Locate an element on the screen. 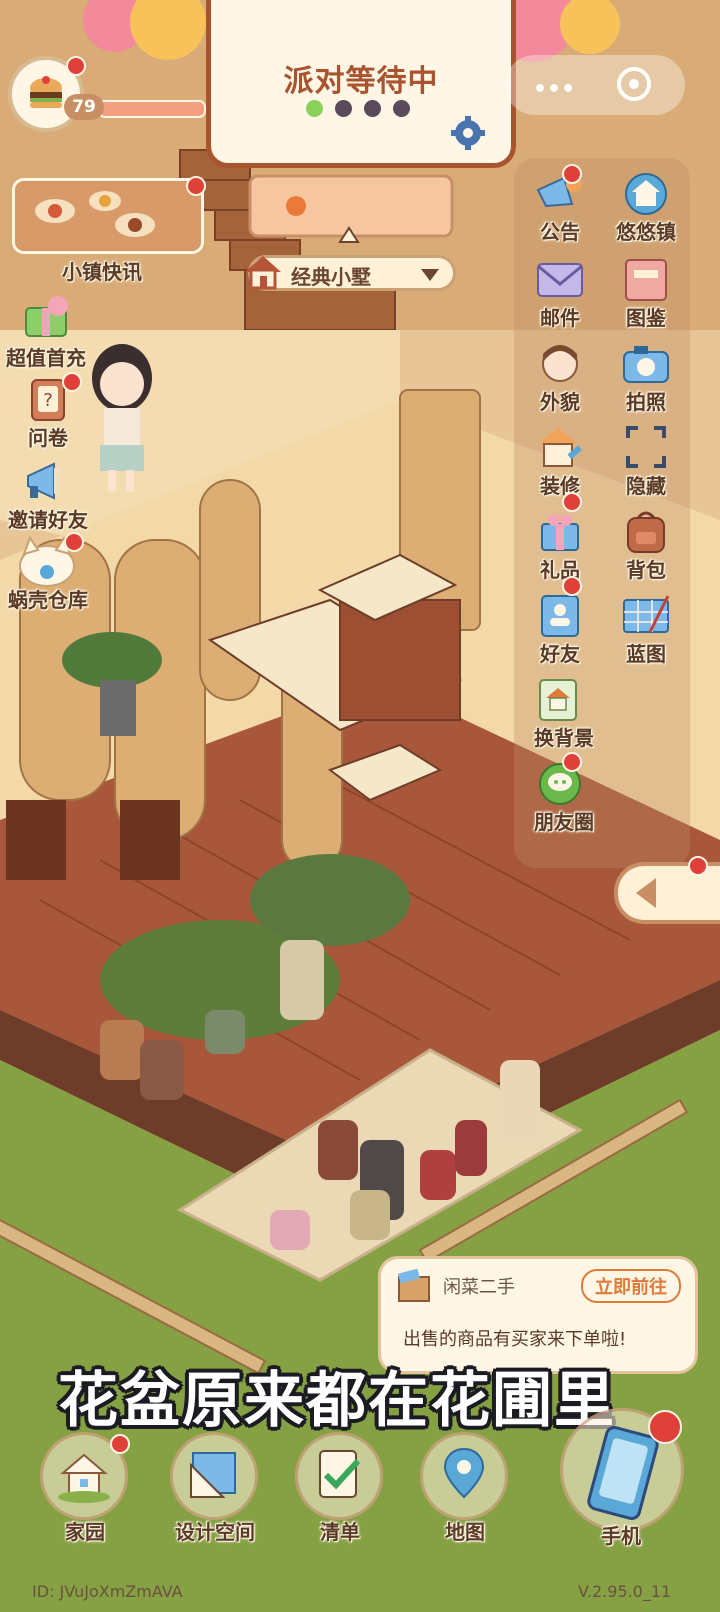  level-bar: 79 is located at coordinates (135, 107).